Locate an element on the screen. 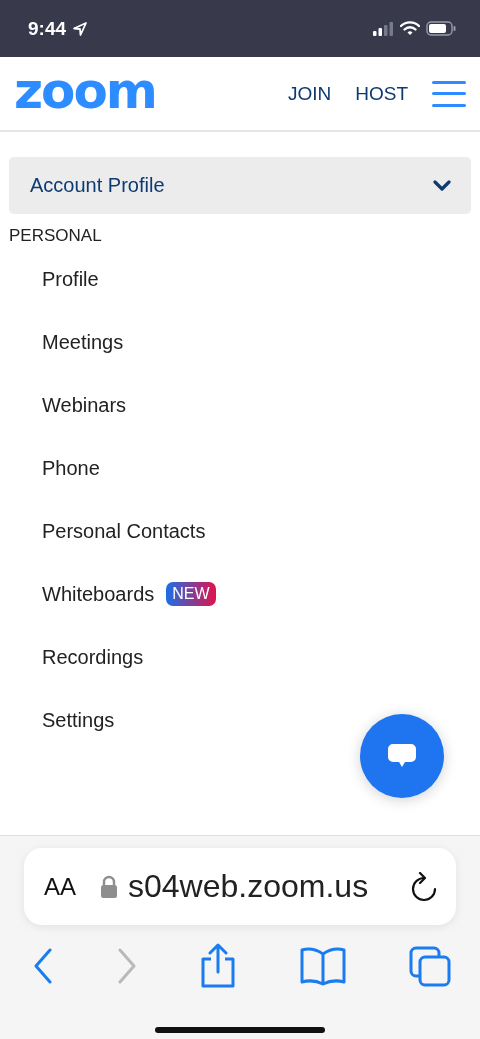 The image size is (480, 1039). menu-item: Whiteboards is located at coordinates (98, 594).